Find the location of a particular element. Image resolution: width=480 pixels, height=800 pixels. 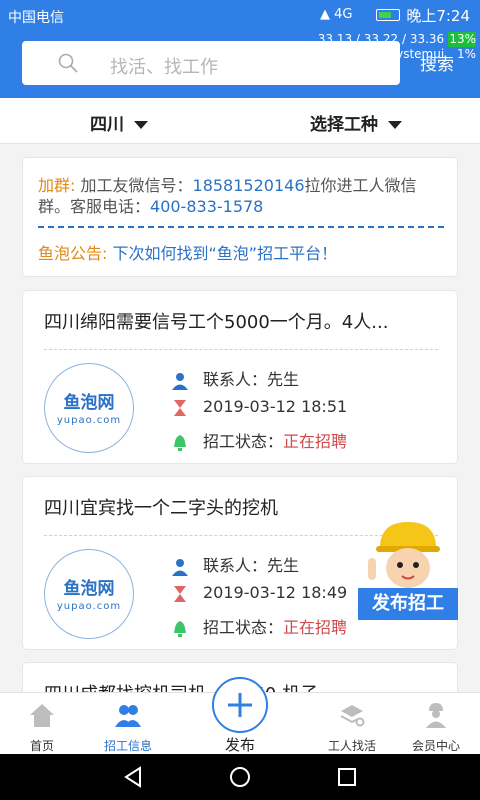

home-button-icon is located at coordinates (240, 777).